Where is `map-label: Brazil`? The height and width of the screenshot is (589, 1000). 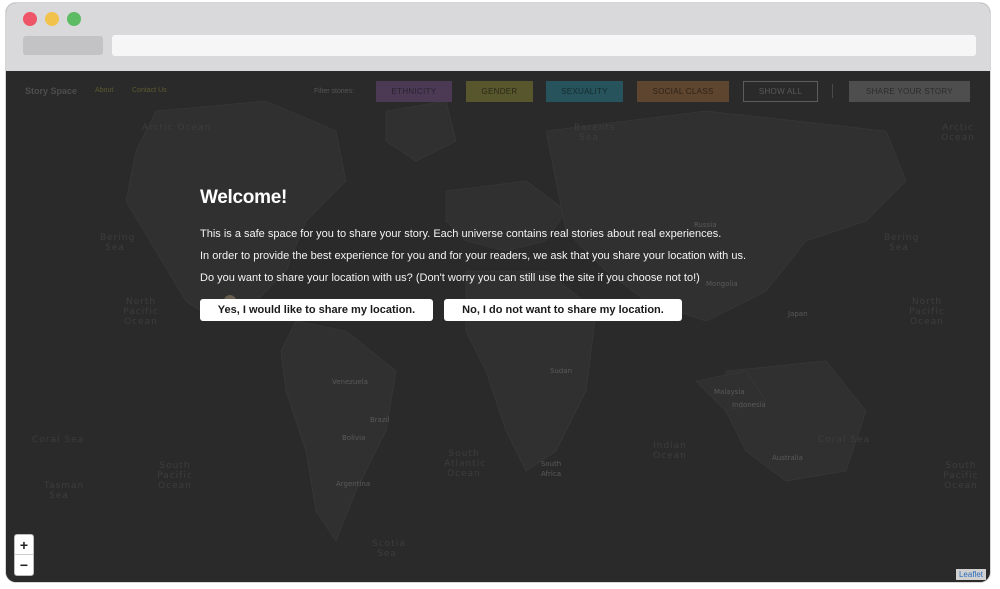
map-label: Brazil is located at coordinates (380, 420).